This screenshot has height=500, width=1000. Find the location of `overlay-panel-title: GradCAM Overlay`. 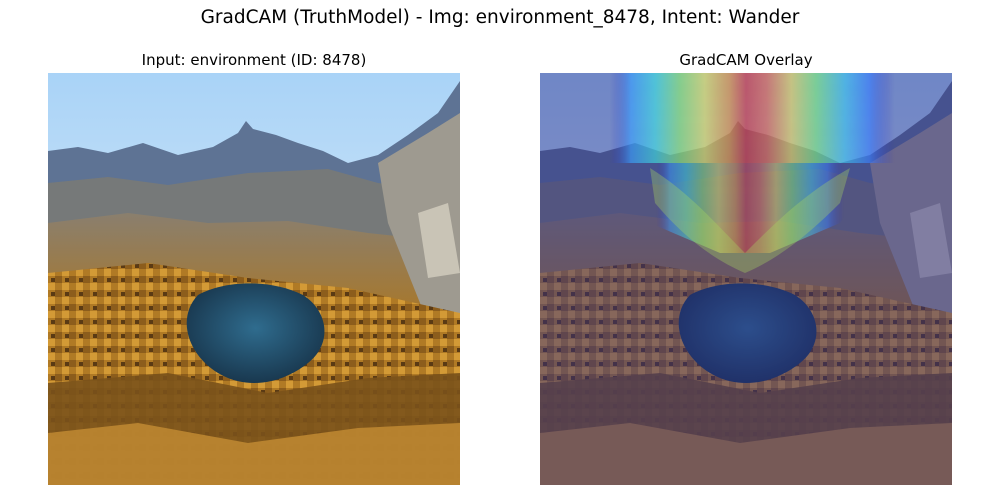

overlay-panel-title: GradCAM Overlay is located at coordinates (746, 60).